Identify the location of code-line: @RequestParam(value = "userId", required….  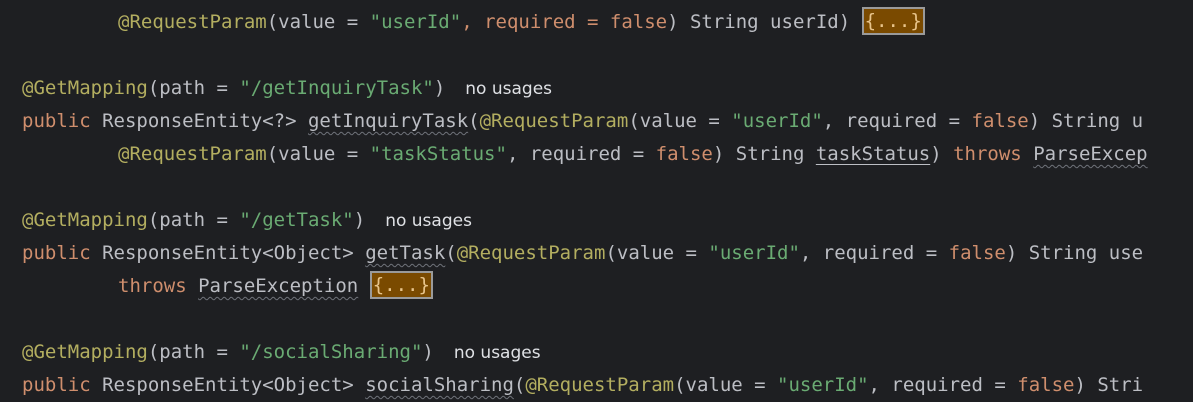
(521, 22).